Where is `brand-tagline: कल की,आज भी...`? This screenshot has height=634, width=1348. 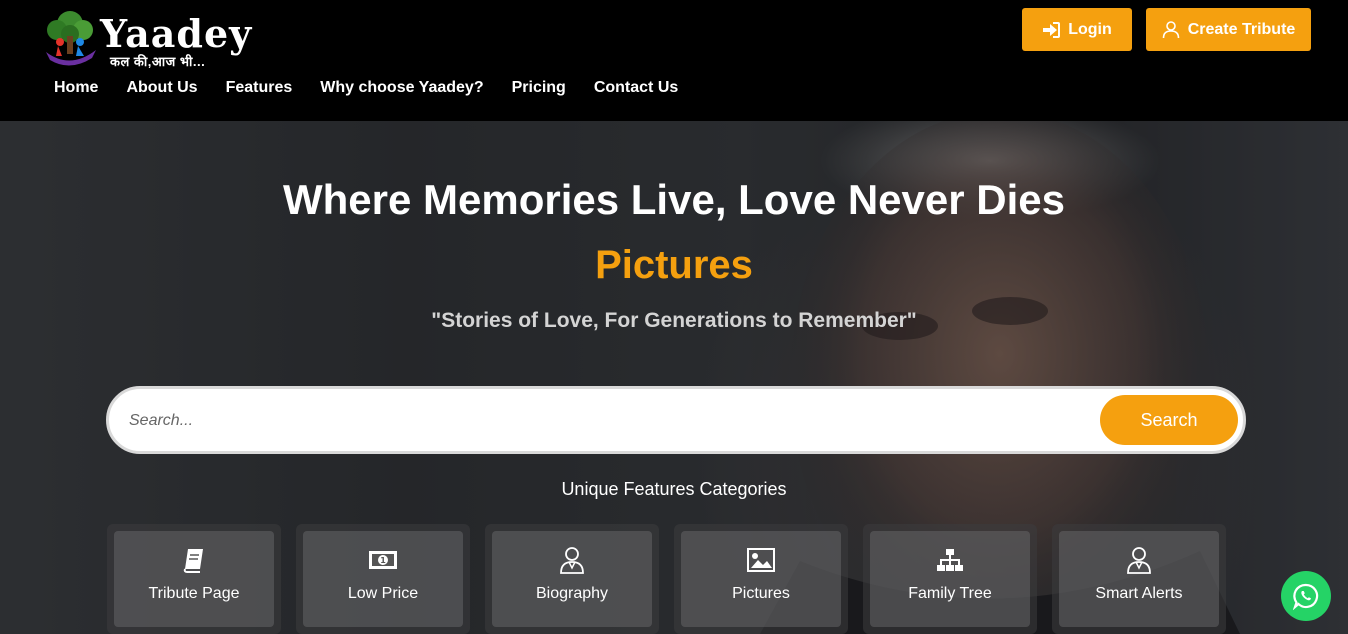 brand-tagline: कल की,आज भी... is located at coordinates (158, 61).